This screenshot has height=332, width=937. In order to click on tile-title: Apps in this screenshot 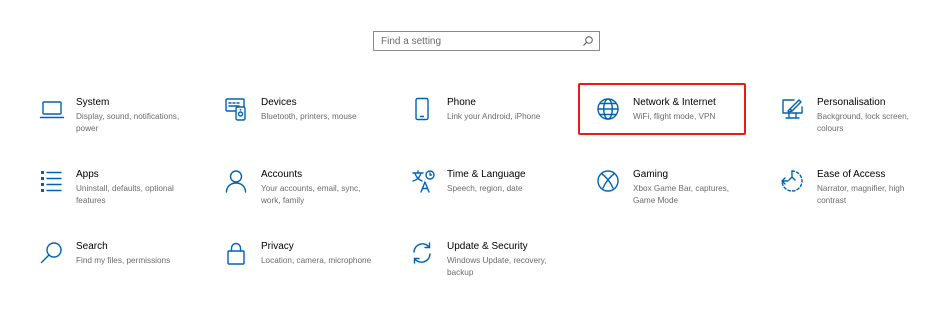, I will do `click(87, 174)`.